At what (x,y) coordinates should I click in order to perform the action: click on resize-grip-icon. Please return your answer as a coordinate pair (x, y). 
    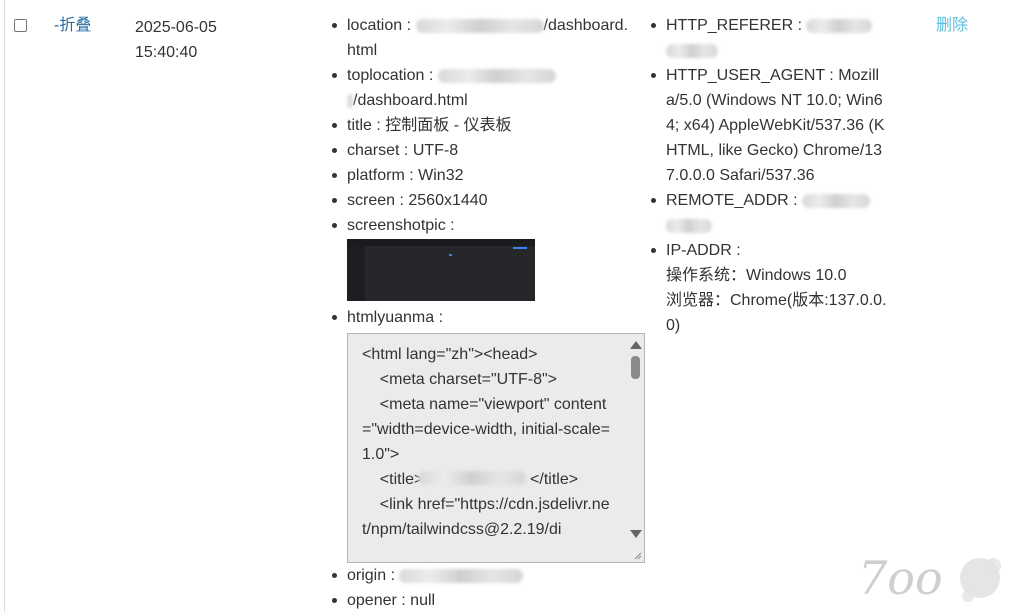
    Looking at the image, I should click on (637, 555).